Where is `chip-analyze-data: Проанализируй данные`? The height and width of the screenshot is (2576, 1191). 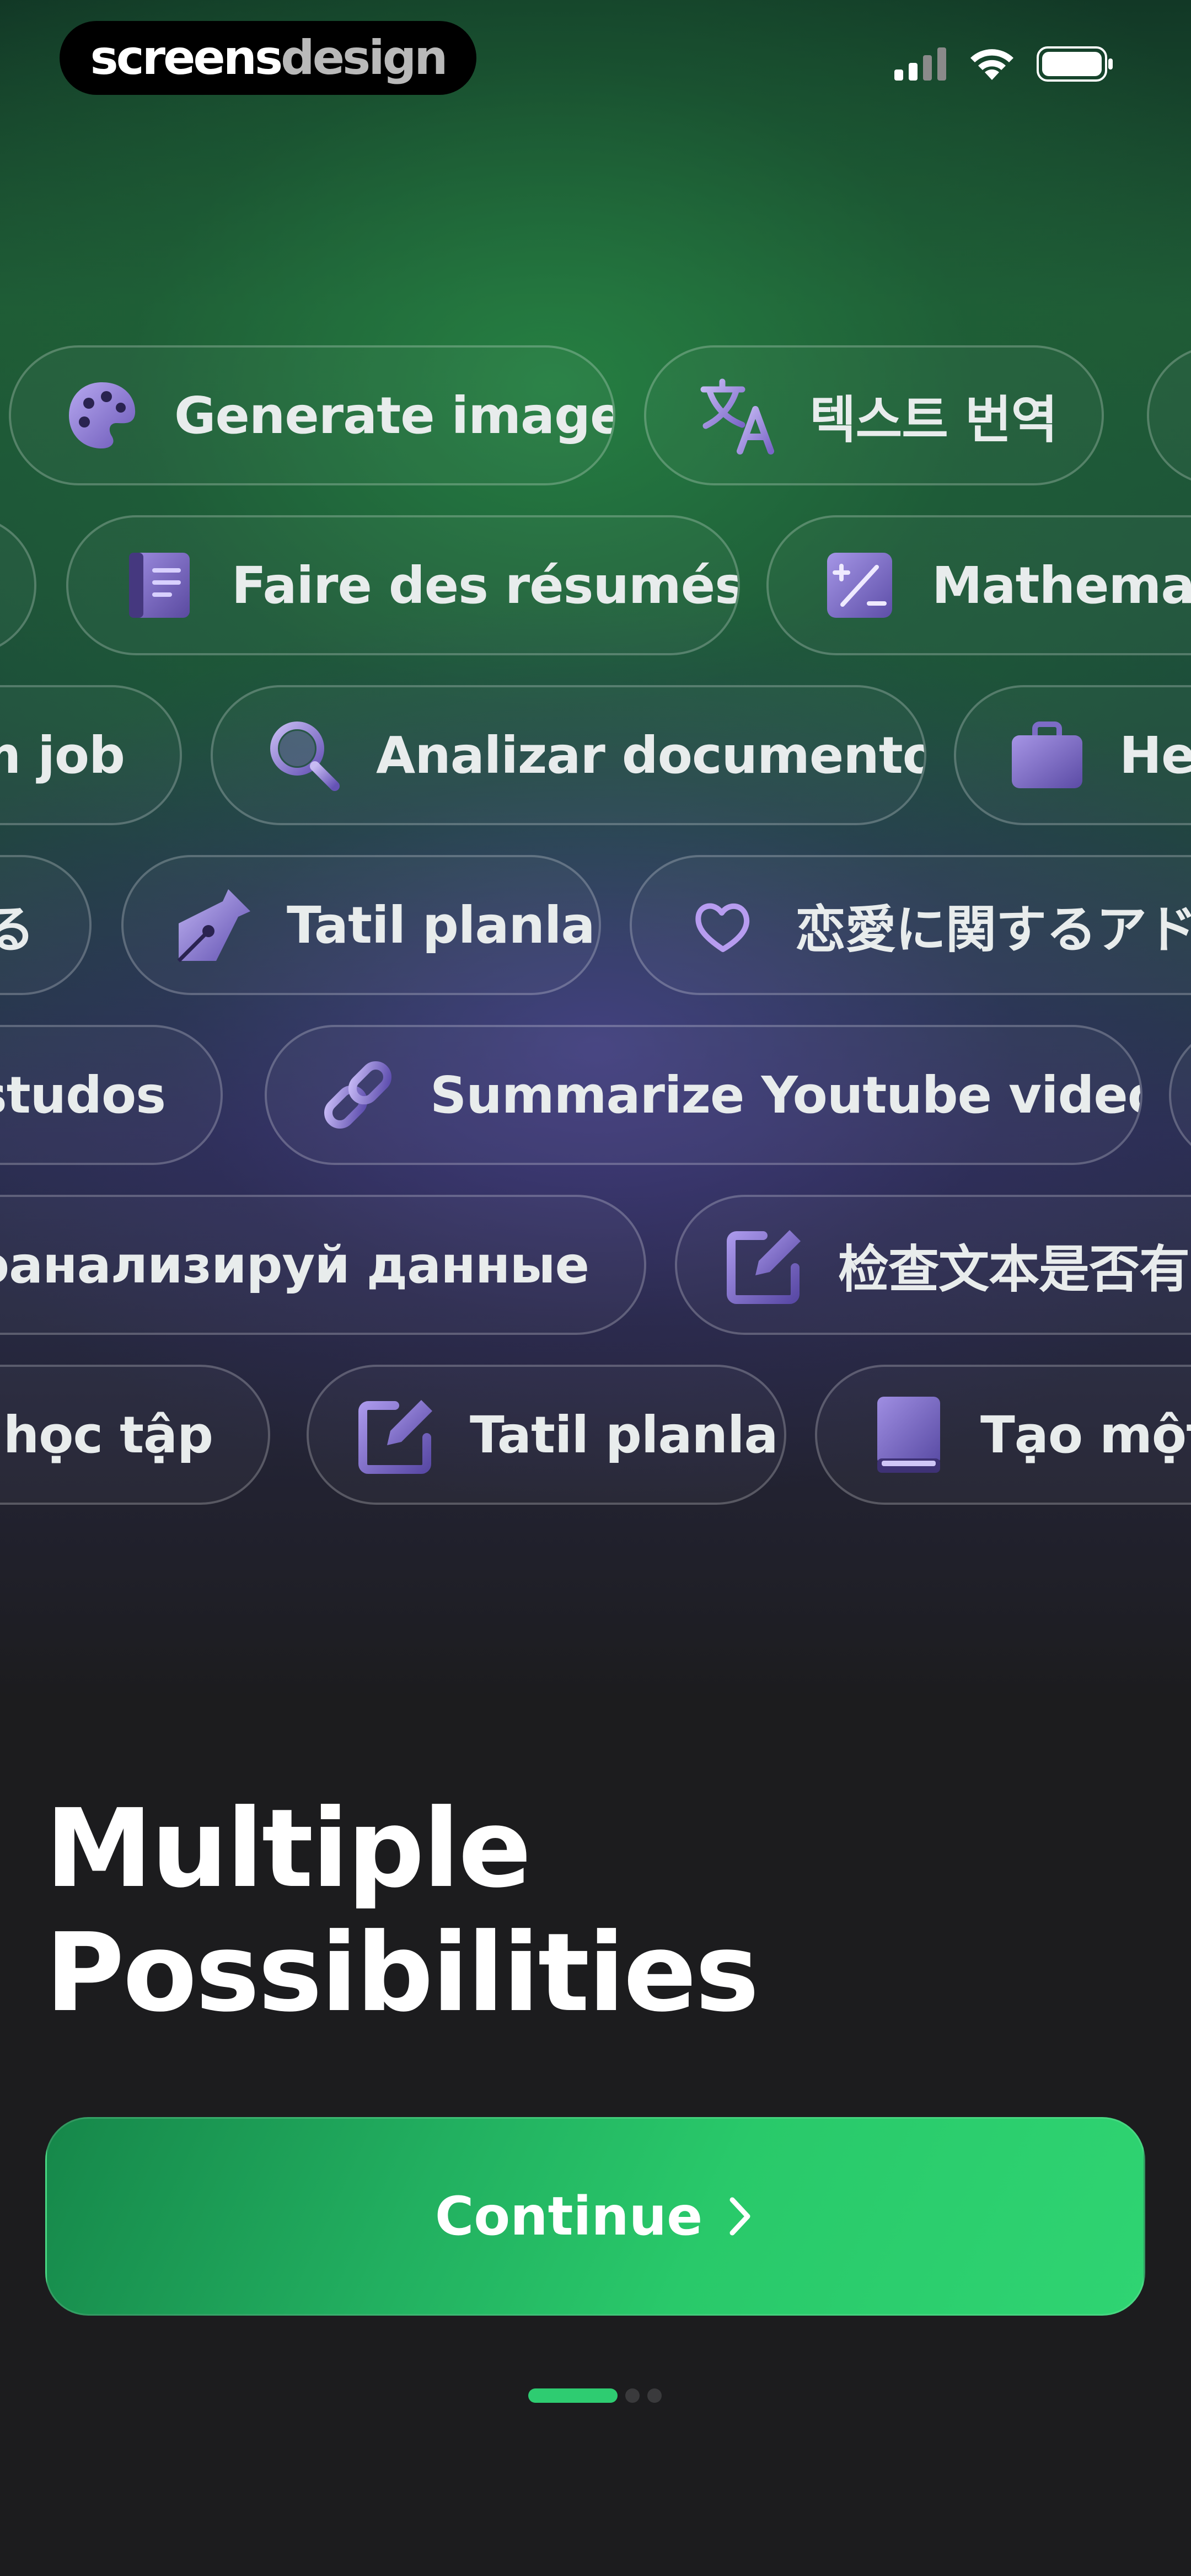
chip-analyze-data: Проанализируй данные is located at coordinates (323, 1265).